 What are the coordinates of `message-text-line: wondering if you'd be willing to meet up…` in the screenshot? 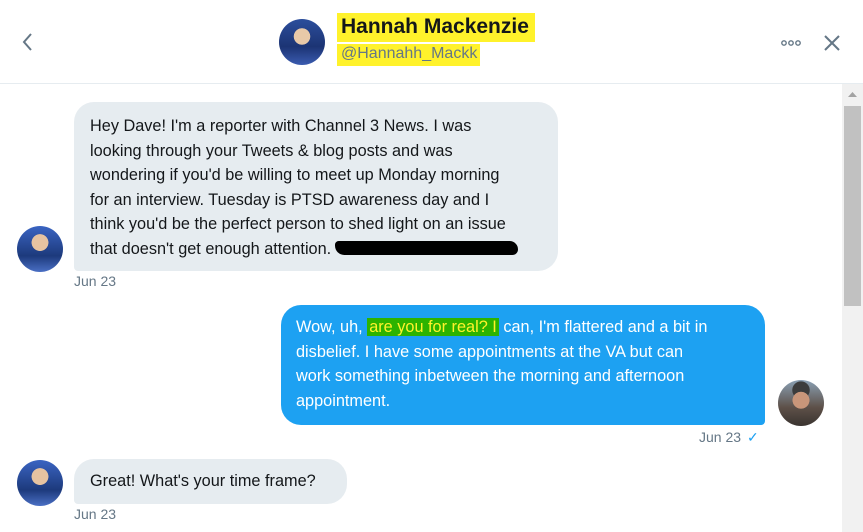 It's located at (295, 175).